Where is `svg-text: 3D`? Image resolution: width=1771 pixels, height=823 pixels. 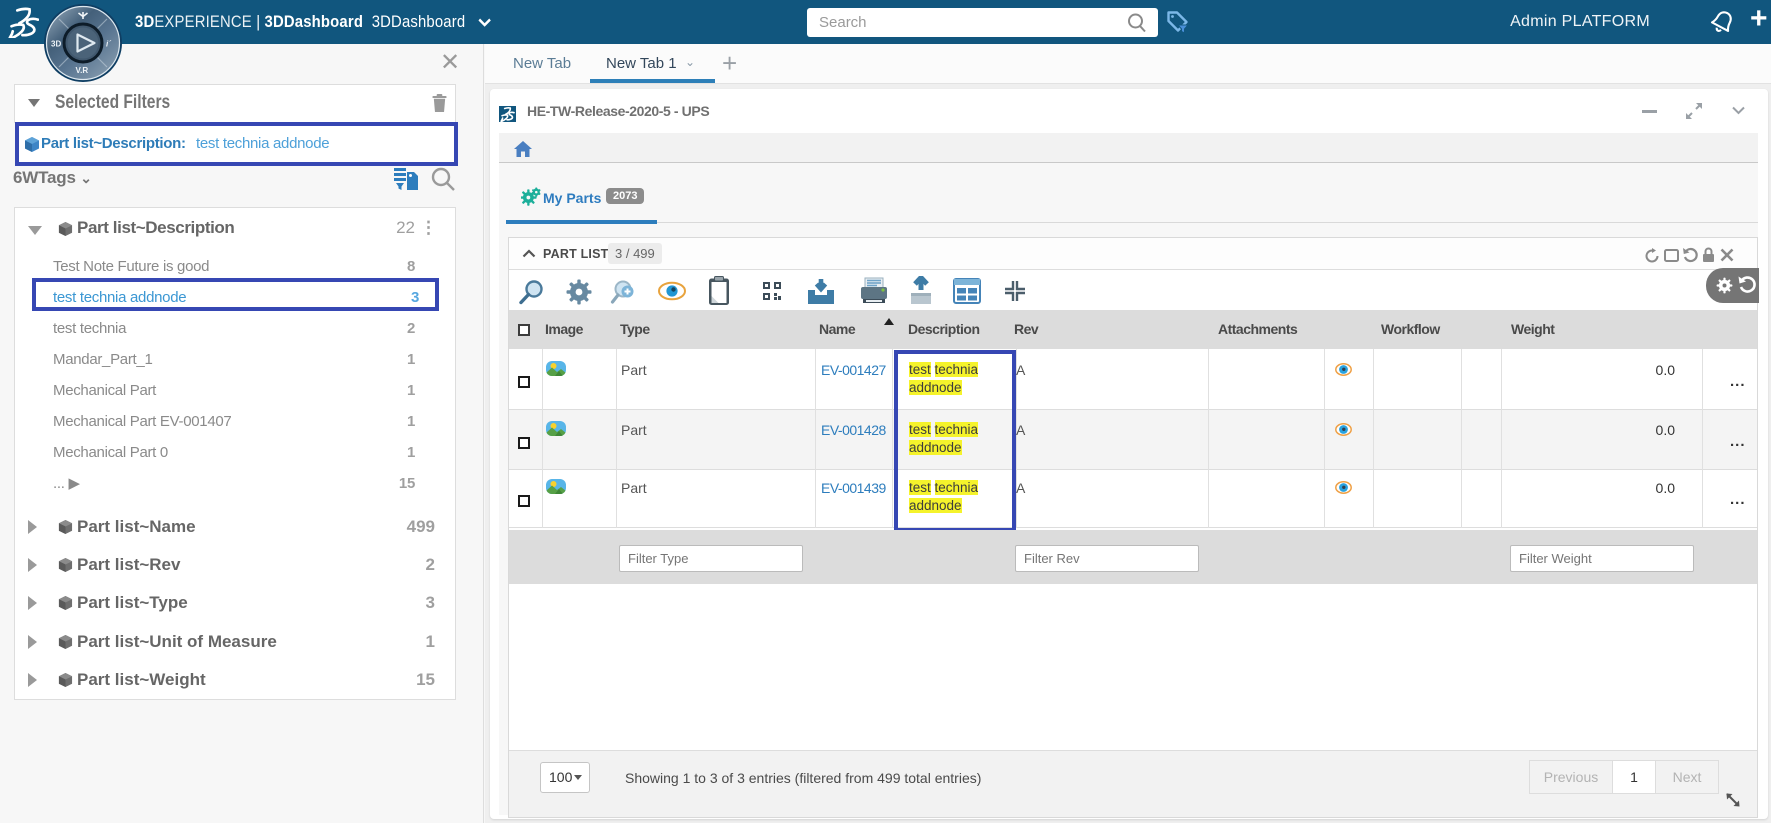 svg-text: 3D is located at coordinates (56, 44).